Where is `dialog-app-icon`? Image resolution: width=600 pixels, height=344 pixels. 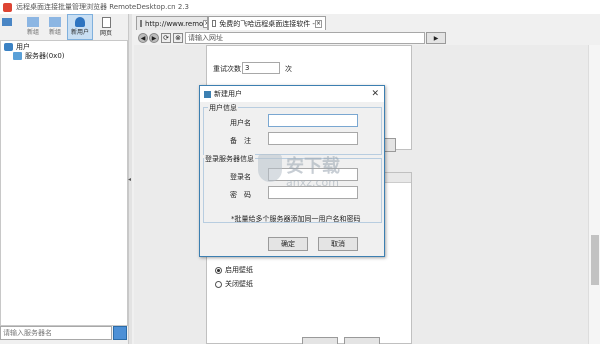 dialog-app-icon is located at coordinates (207, 94).